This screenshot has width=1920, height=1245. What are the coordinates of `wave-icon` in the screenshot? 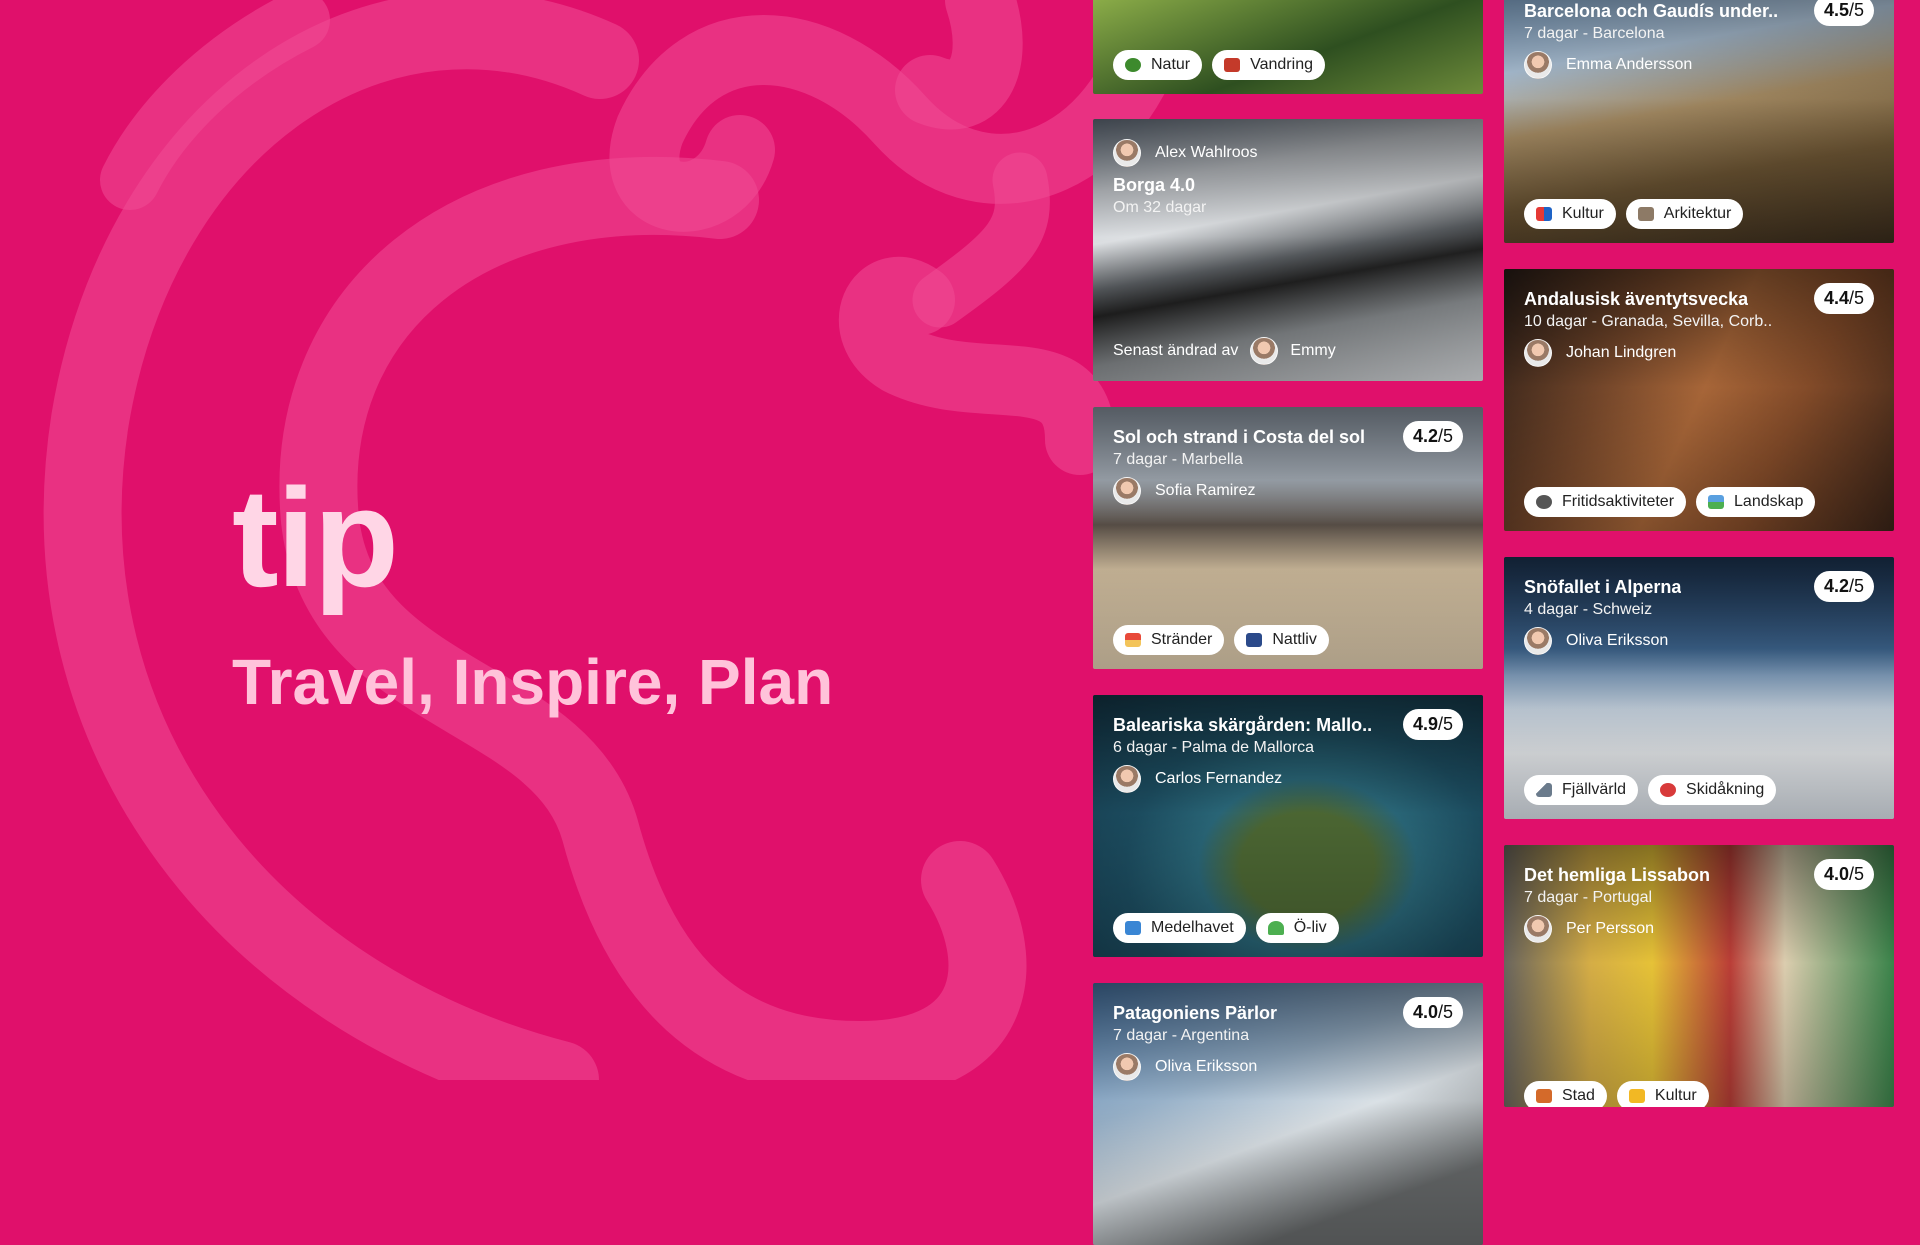 It's located at (1133, 928).